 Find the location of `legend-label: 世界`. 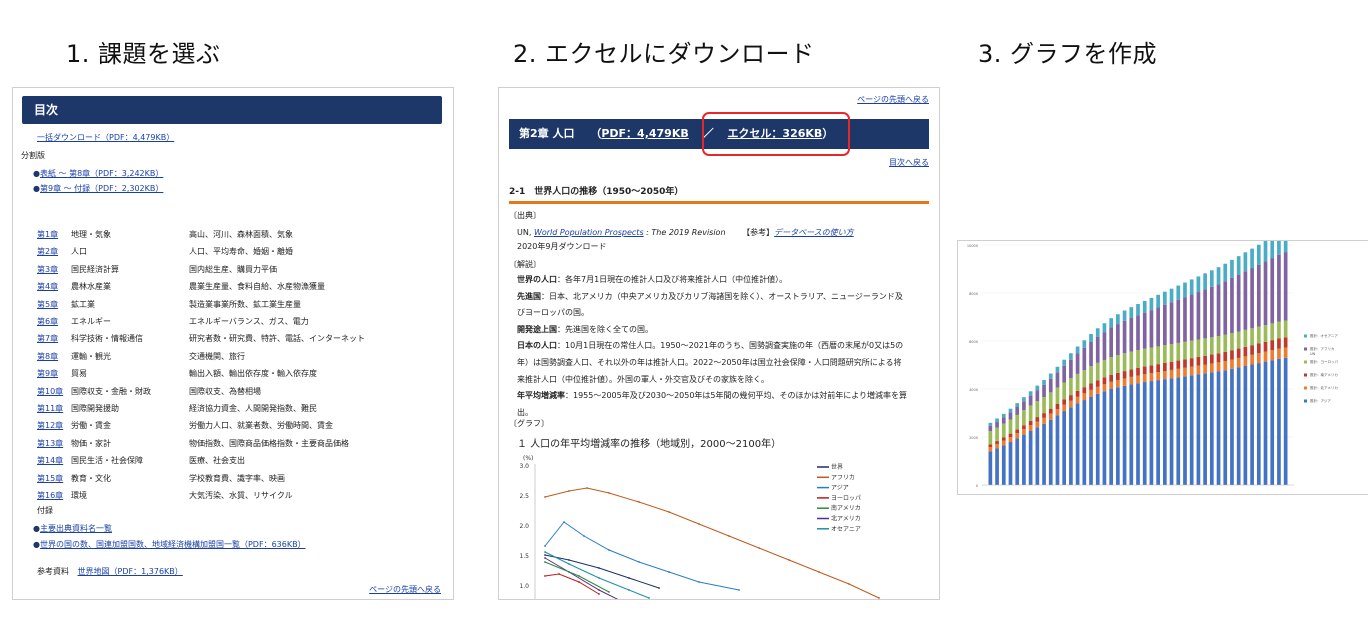

legend-label: 世界 is located at coordinates (837, 467).